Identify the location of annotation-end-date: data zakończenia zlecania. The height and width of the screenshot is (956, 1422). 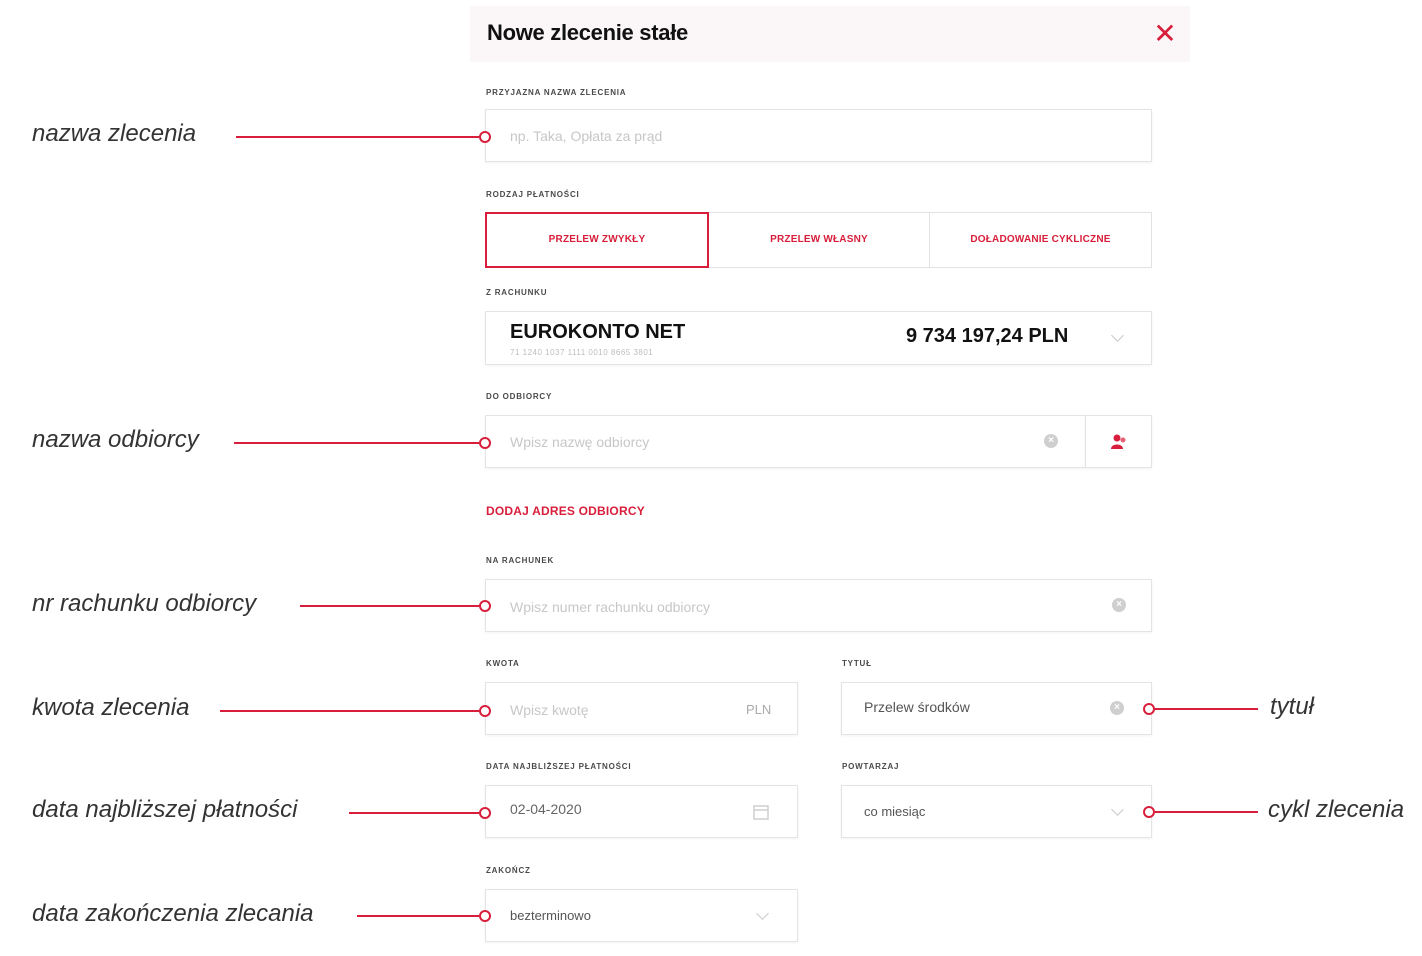
(173, 913).